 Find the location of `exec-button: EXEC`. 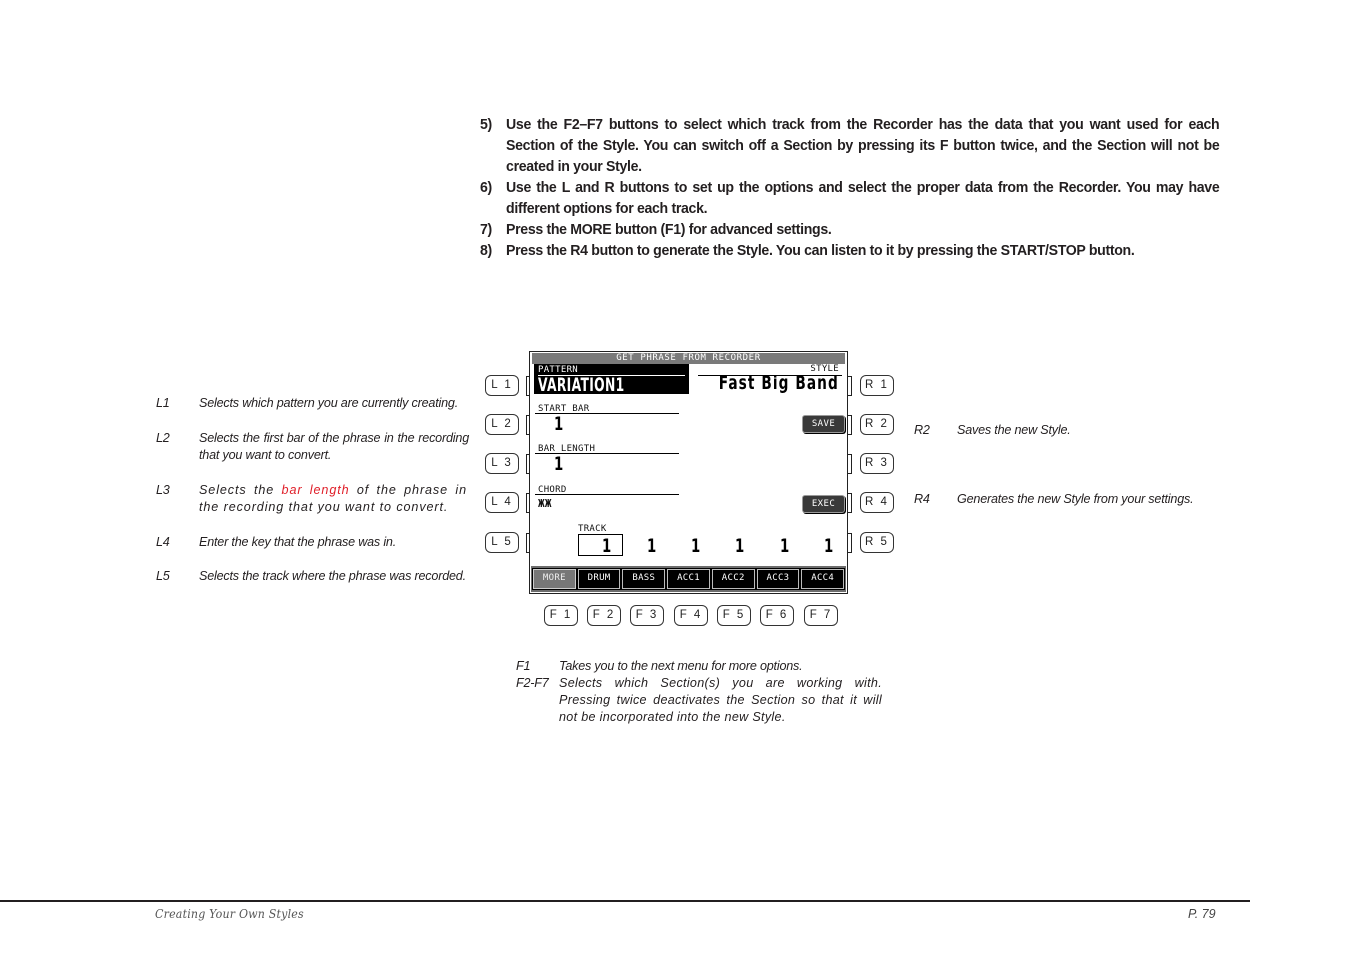

exec-button: EXEC is located at coordinates (823, 504).